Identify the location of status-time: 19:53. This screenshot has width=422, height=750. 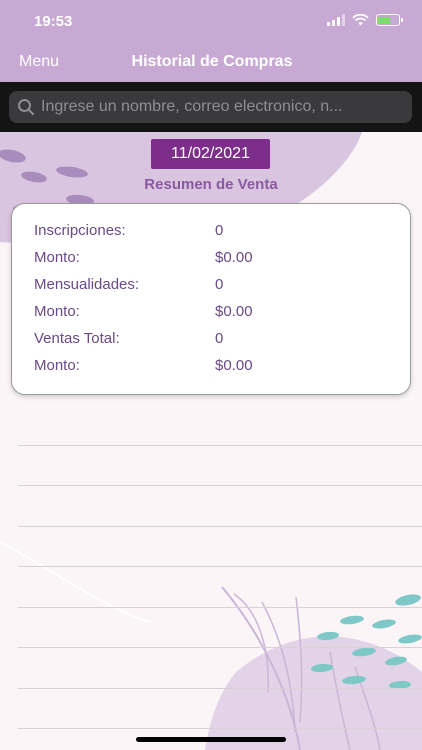
(53, 21).